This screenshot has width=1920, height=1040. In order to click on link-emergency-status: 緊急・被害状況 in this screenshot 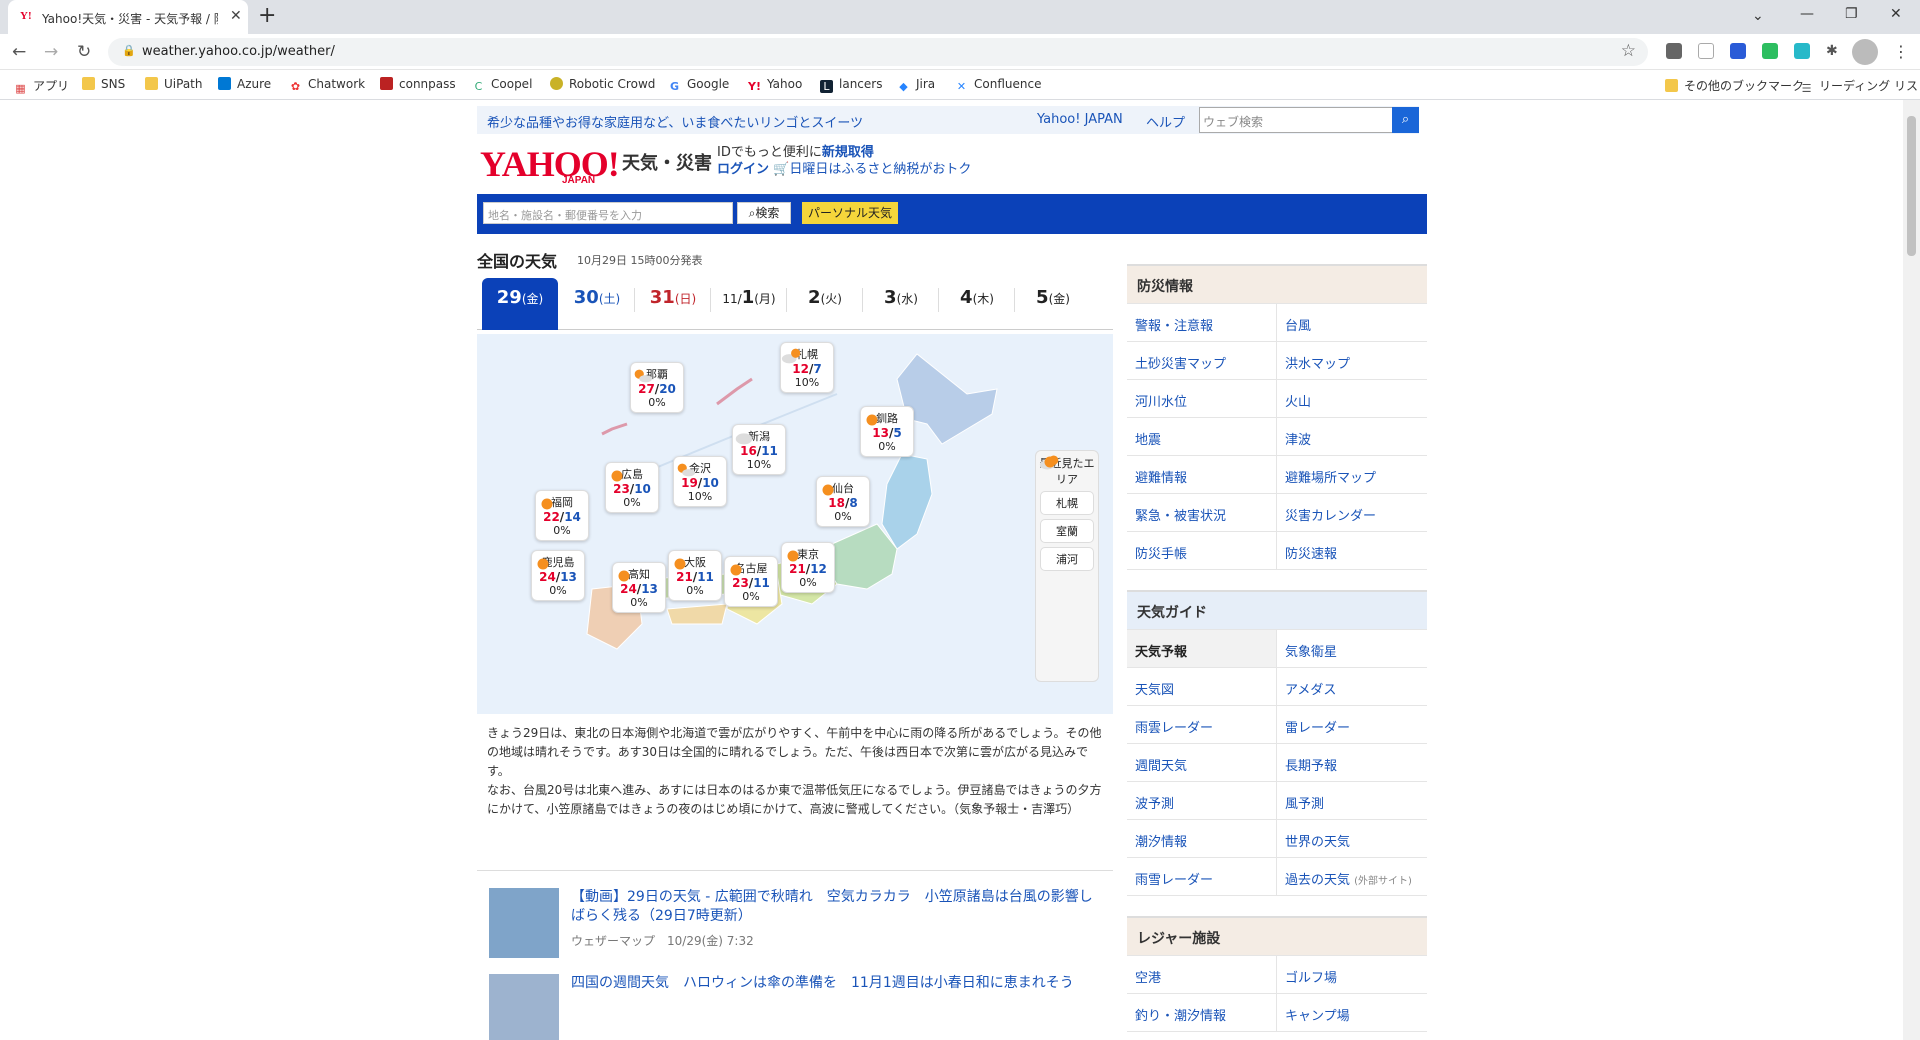, I will do `click(1202, 513)`.